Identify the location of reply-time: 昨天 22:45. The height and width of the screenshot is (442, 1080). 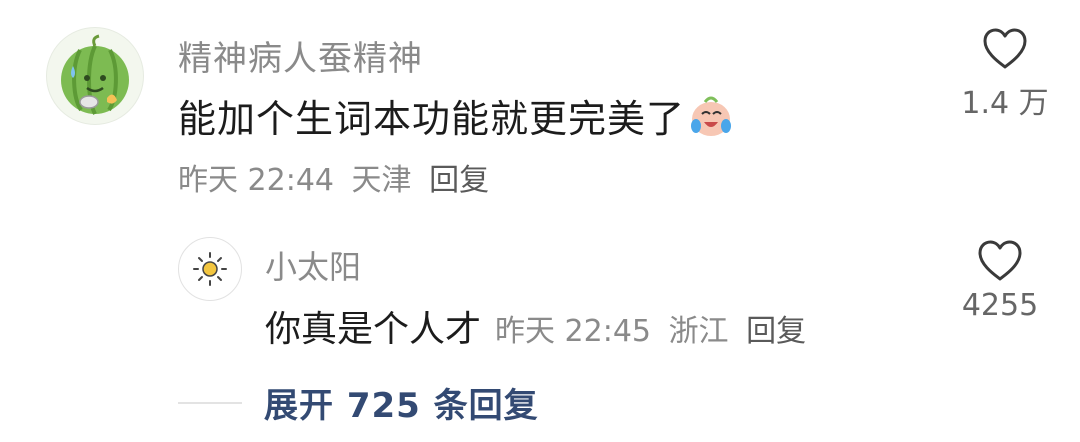
(573, 331).